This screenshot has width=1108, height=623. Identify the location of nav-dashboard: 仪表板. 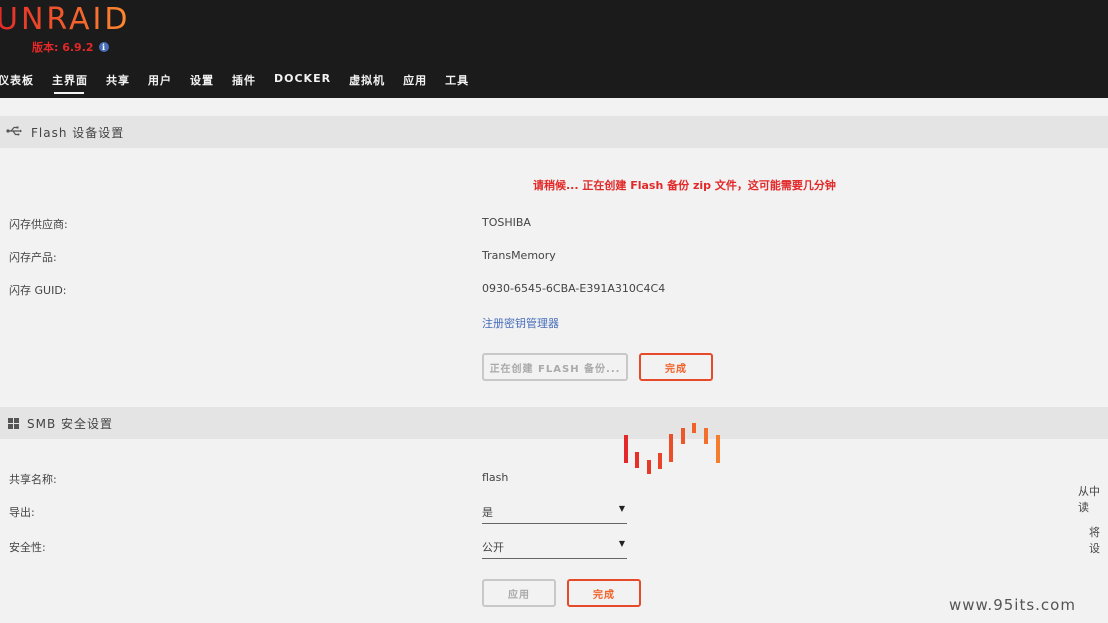
(17, 83).